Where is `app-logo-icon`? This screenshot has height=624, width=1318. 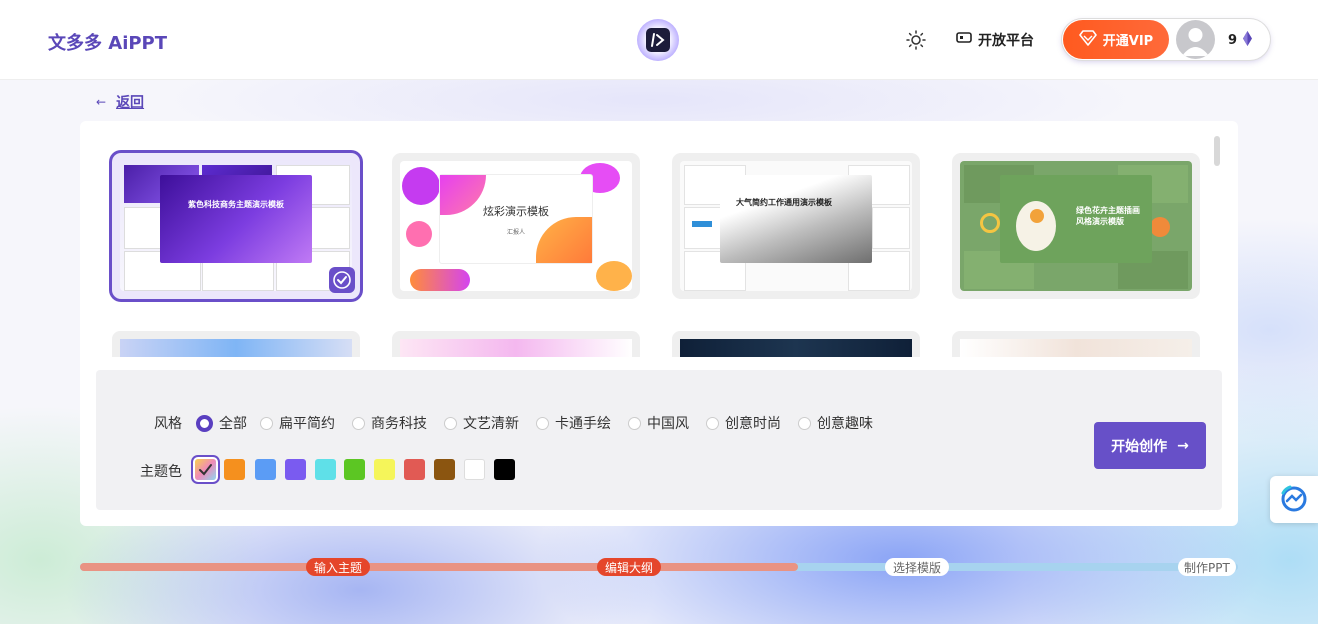 app-logo-icon is located at coordinates (658, 40).